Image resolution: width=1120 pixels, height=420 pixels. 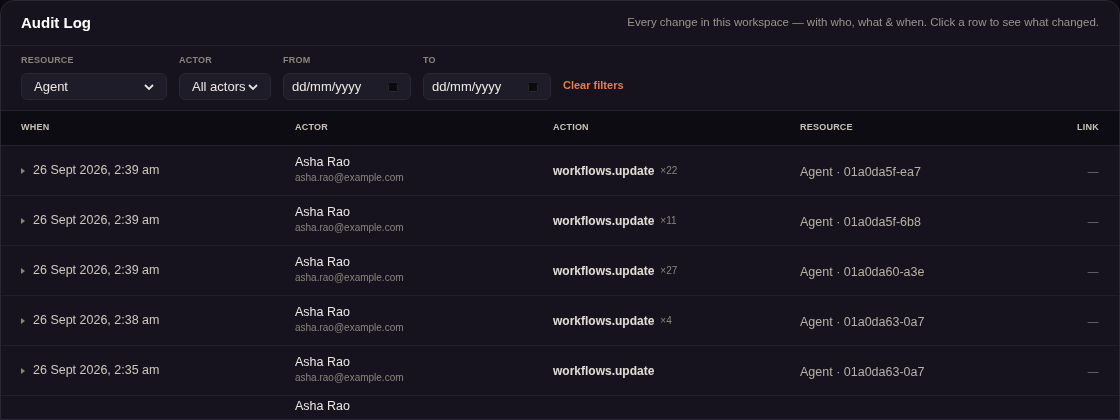 I want to click on page-title: Audit Log, so click(x=56, y=22).